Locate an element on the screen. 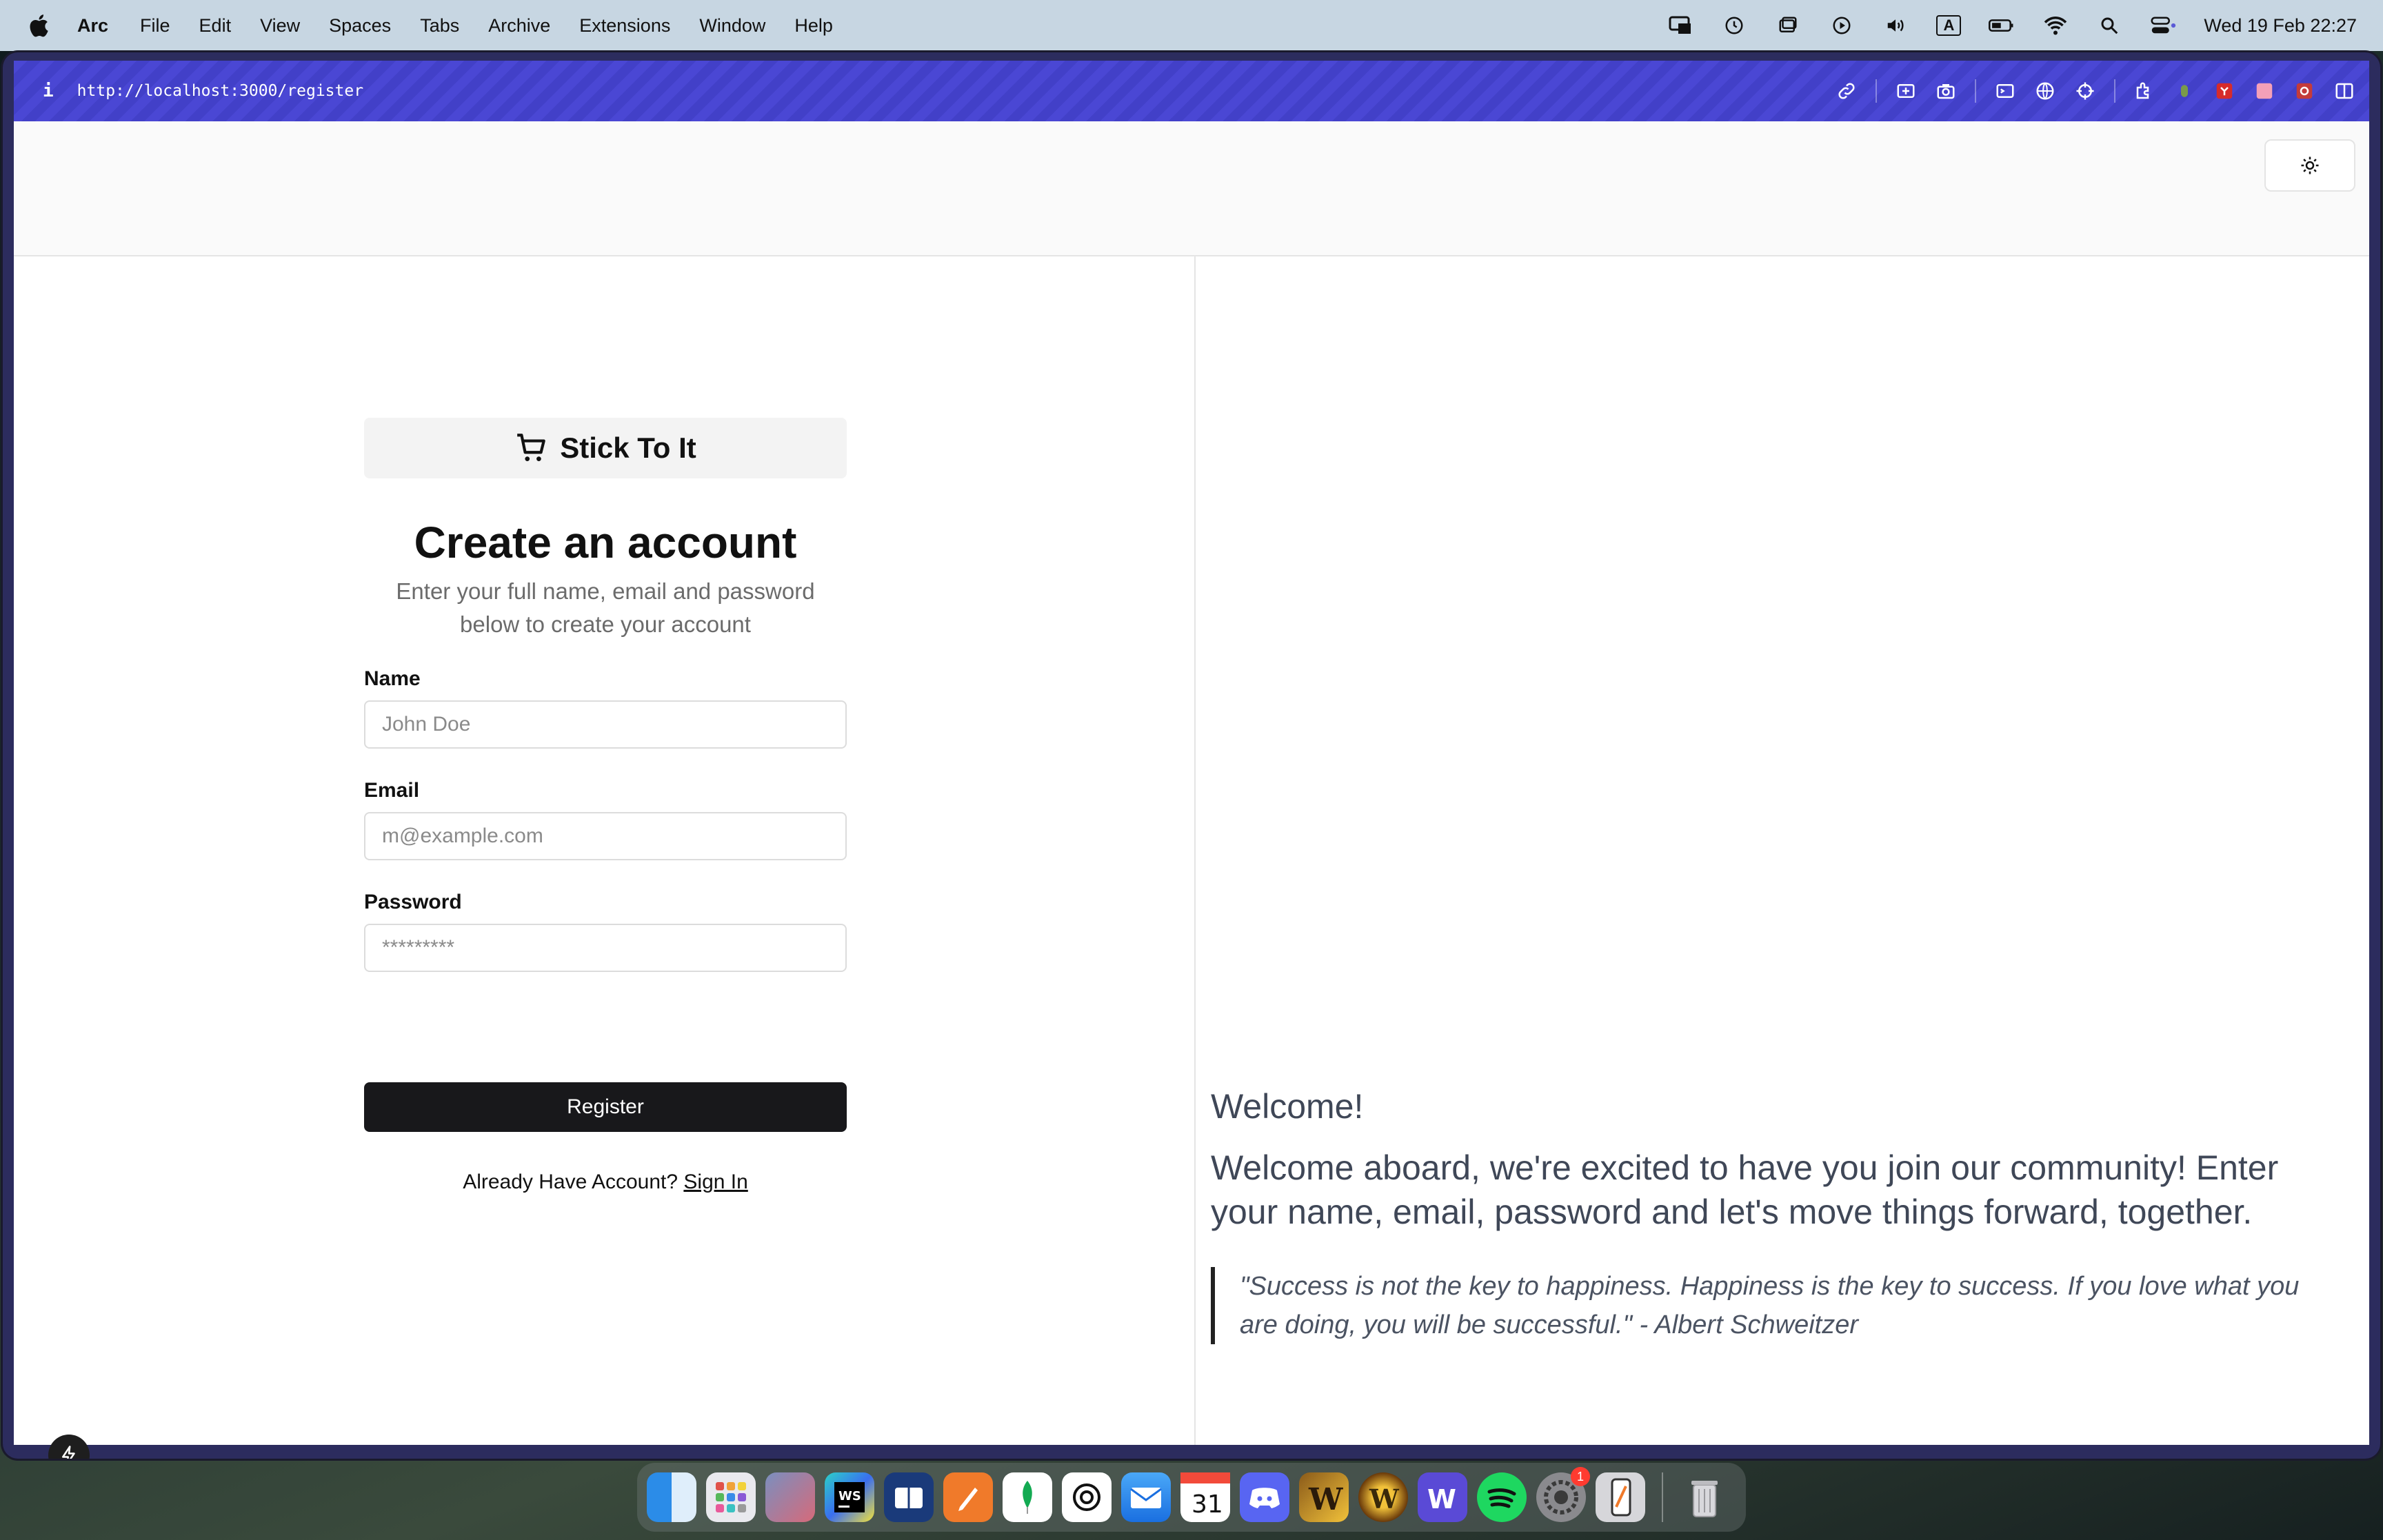 This screenshot has width=2383, height=1540. menu-file: File is located at coordinates (155, 26).